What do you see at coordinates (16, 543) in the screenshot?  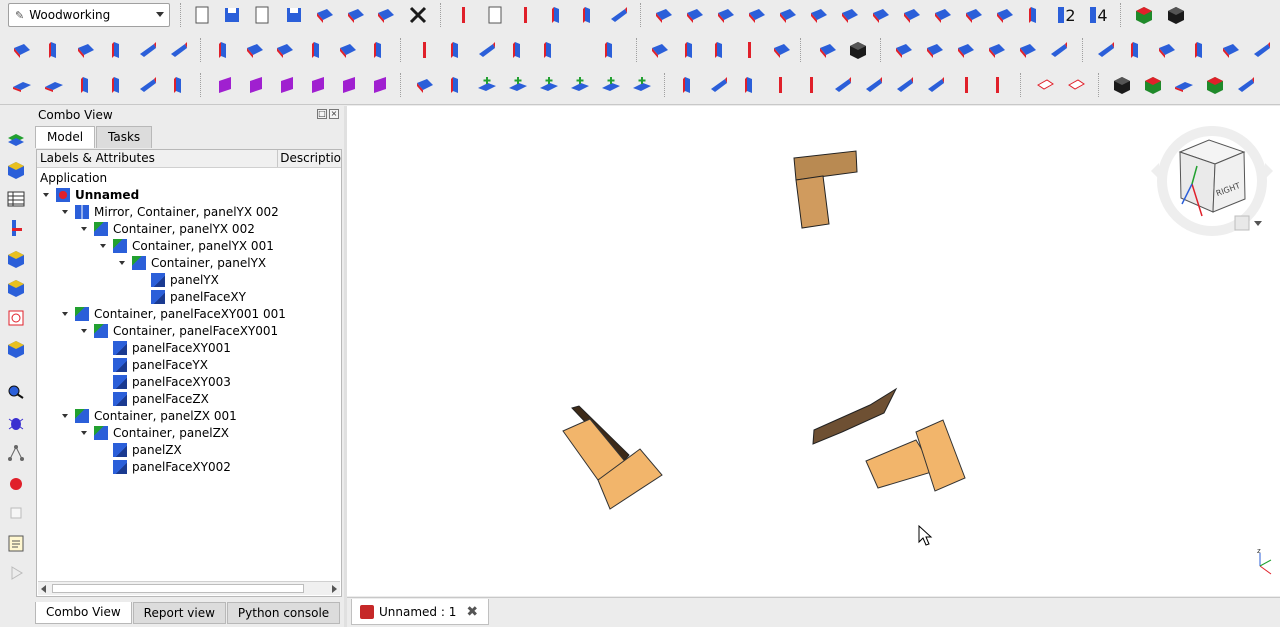 I see `left-tool-notepad-button` at bounding box center [16, 543].